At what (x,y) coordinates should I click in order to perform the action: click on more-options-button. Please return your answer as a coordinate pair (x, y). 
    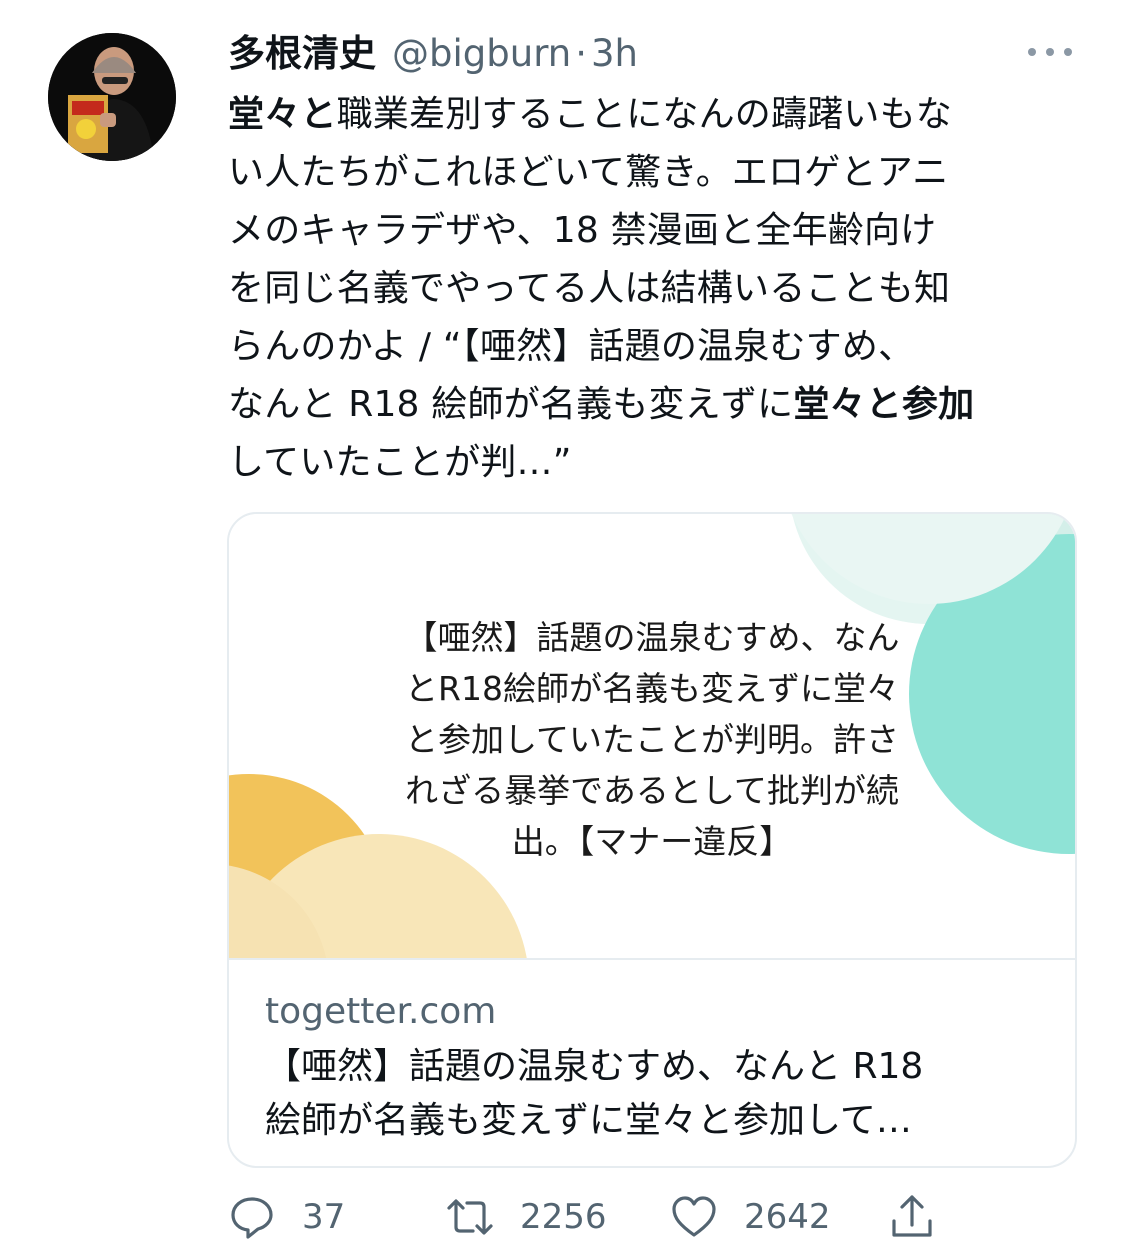
    Looking at the image, I should click on (1050, 52).